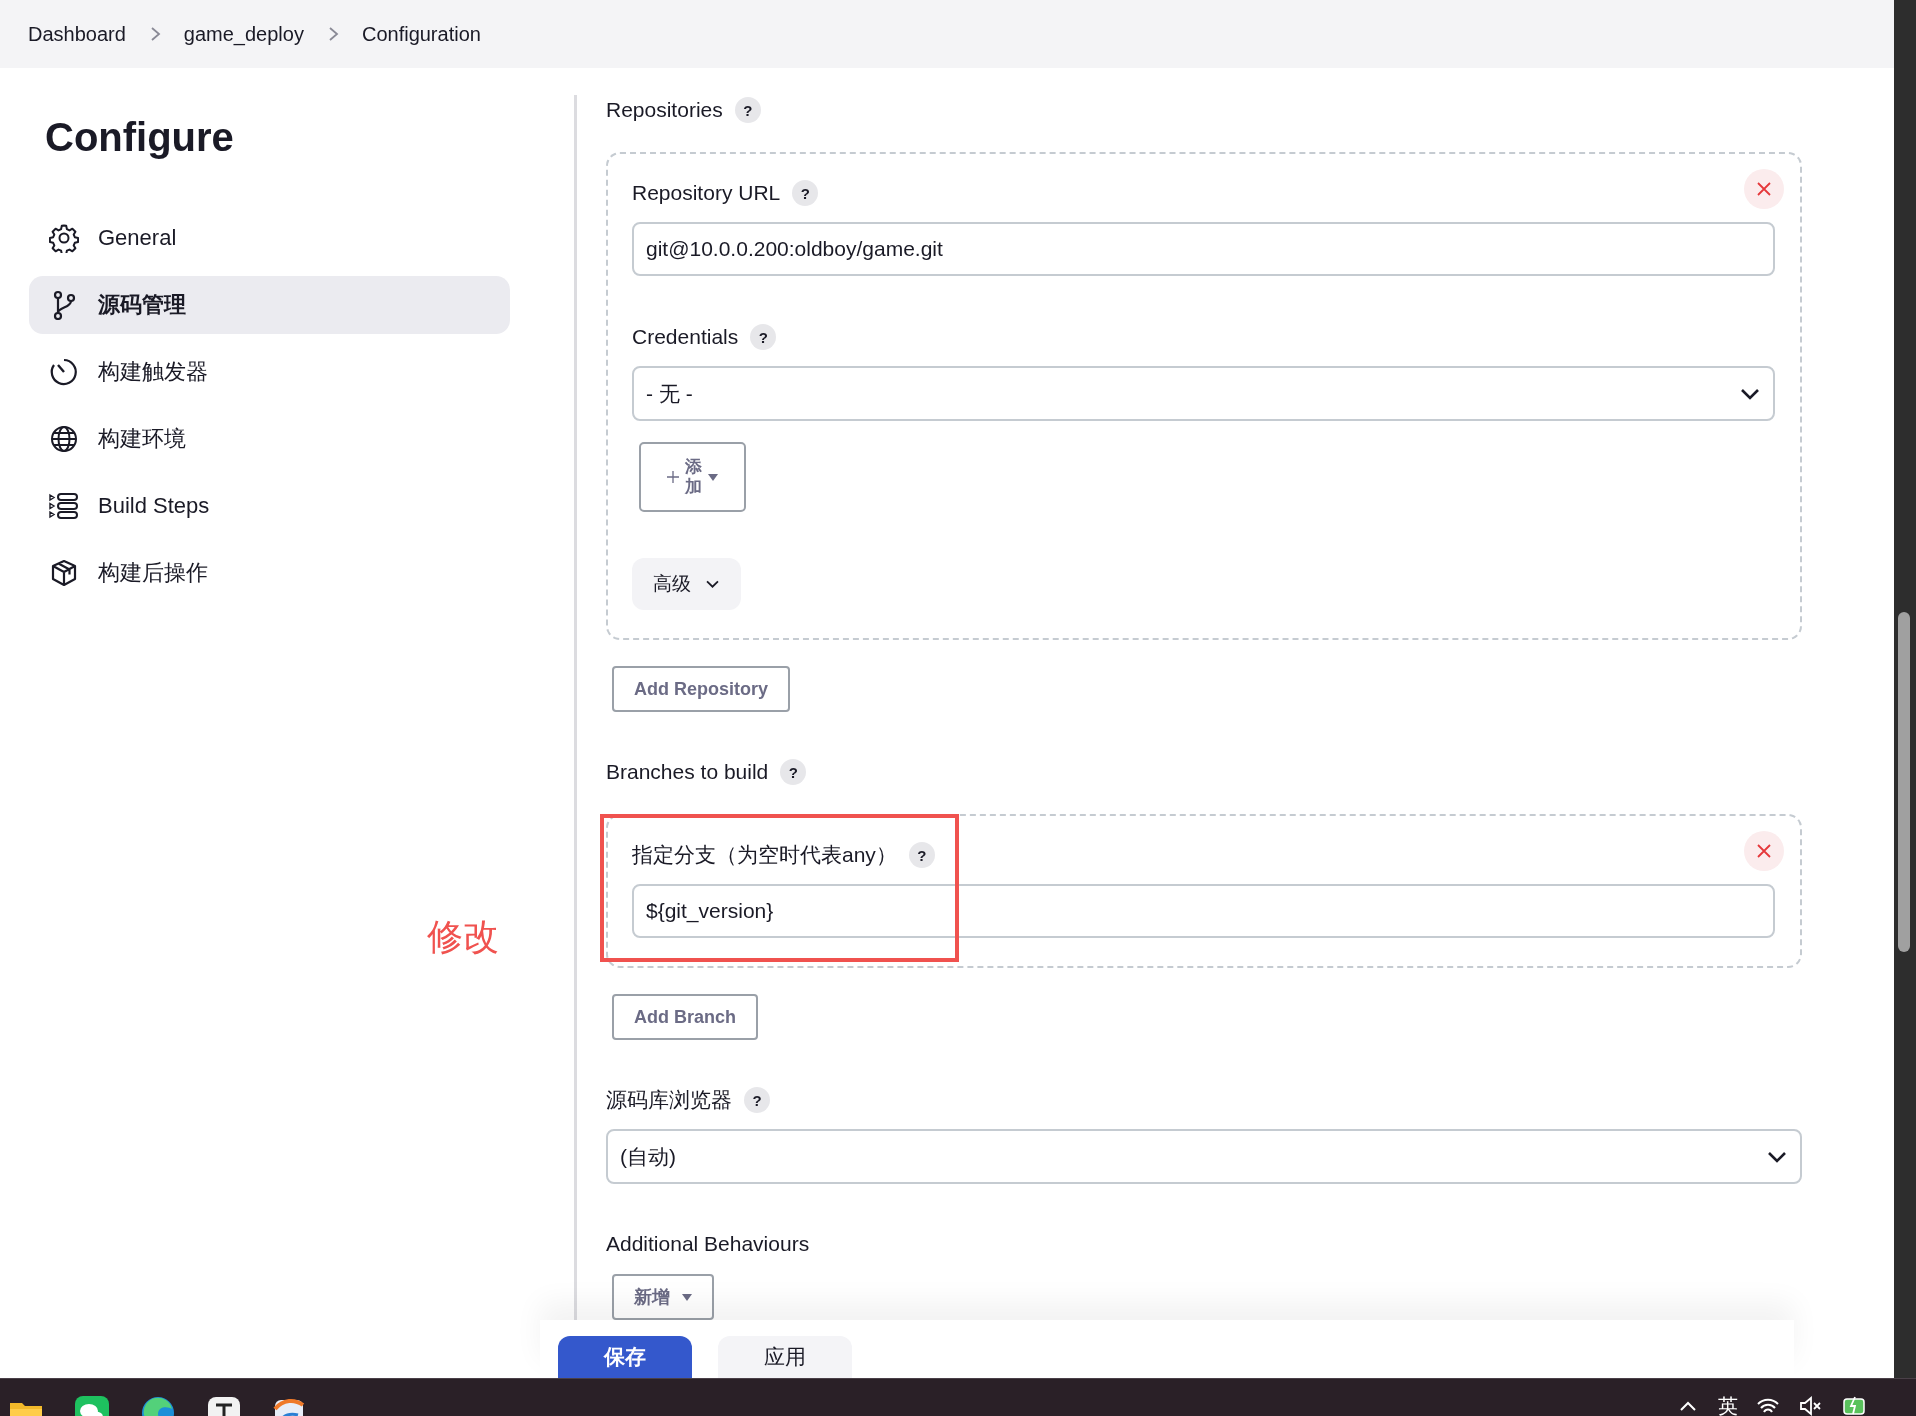 This screenshot has height=1416, width=1916. Describe the element at coordinates (1203, 393) in the screenshot. I see `dropdown: - 无 -` at that location.